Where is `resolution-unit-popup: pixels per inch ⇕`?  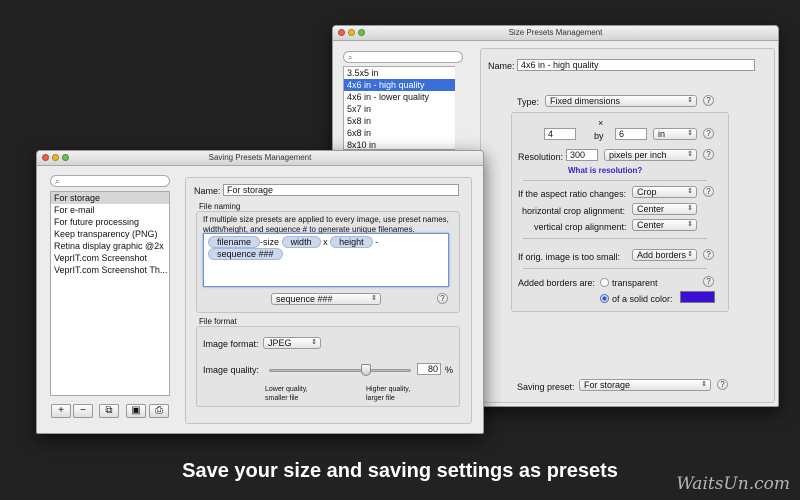
resolution-unit-popup: pixels per inch ⇕ is located at coordinates (650, 155).